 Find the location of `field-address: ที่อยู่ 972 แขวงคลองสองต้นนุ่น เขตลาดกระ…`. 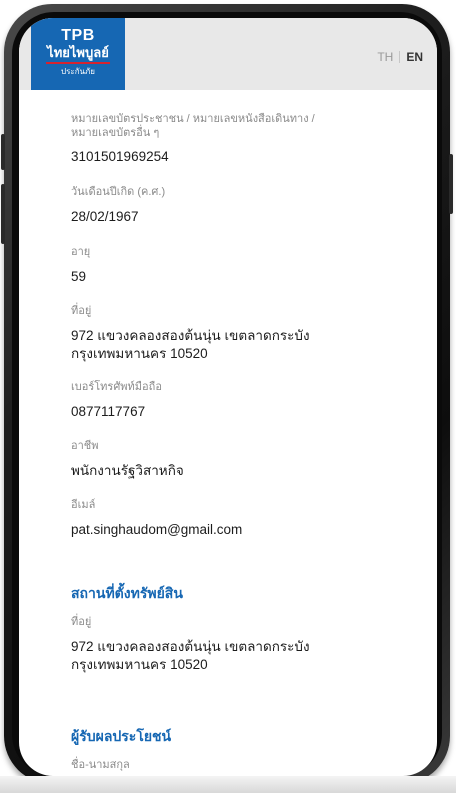

field-address: ที่อยู่ 972 แขวงคลองสองต้นนุ่น เขตลาดกระ… is located at coordinates (241, 333).